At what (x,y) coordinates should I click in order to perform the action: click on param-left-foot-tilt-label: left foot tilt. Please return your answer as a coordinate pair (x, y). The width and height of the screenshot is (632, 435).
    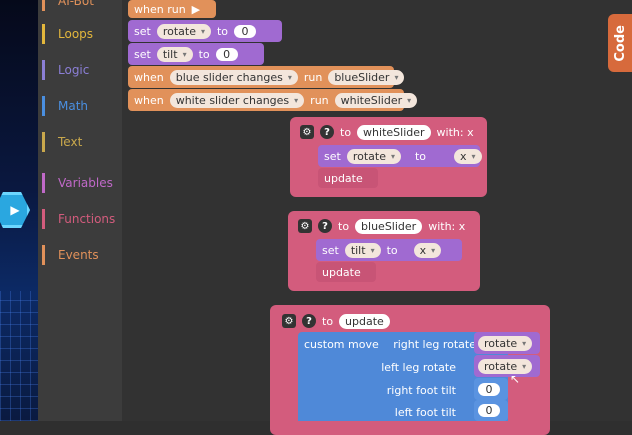
    Looking at the image, I should click on (416, 412).